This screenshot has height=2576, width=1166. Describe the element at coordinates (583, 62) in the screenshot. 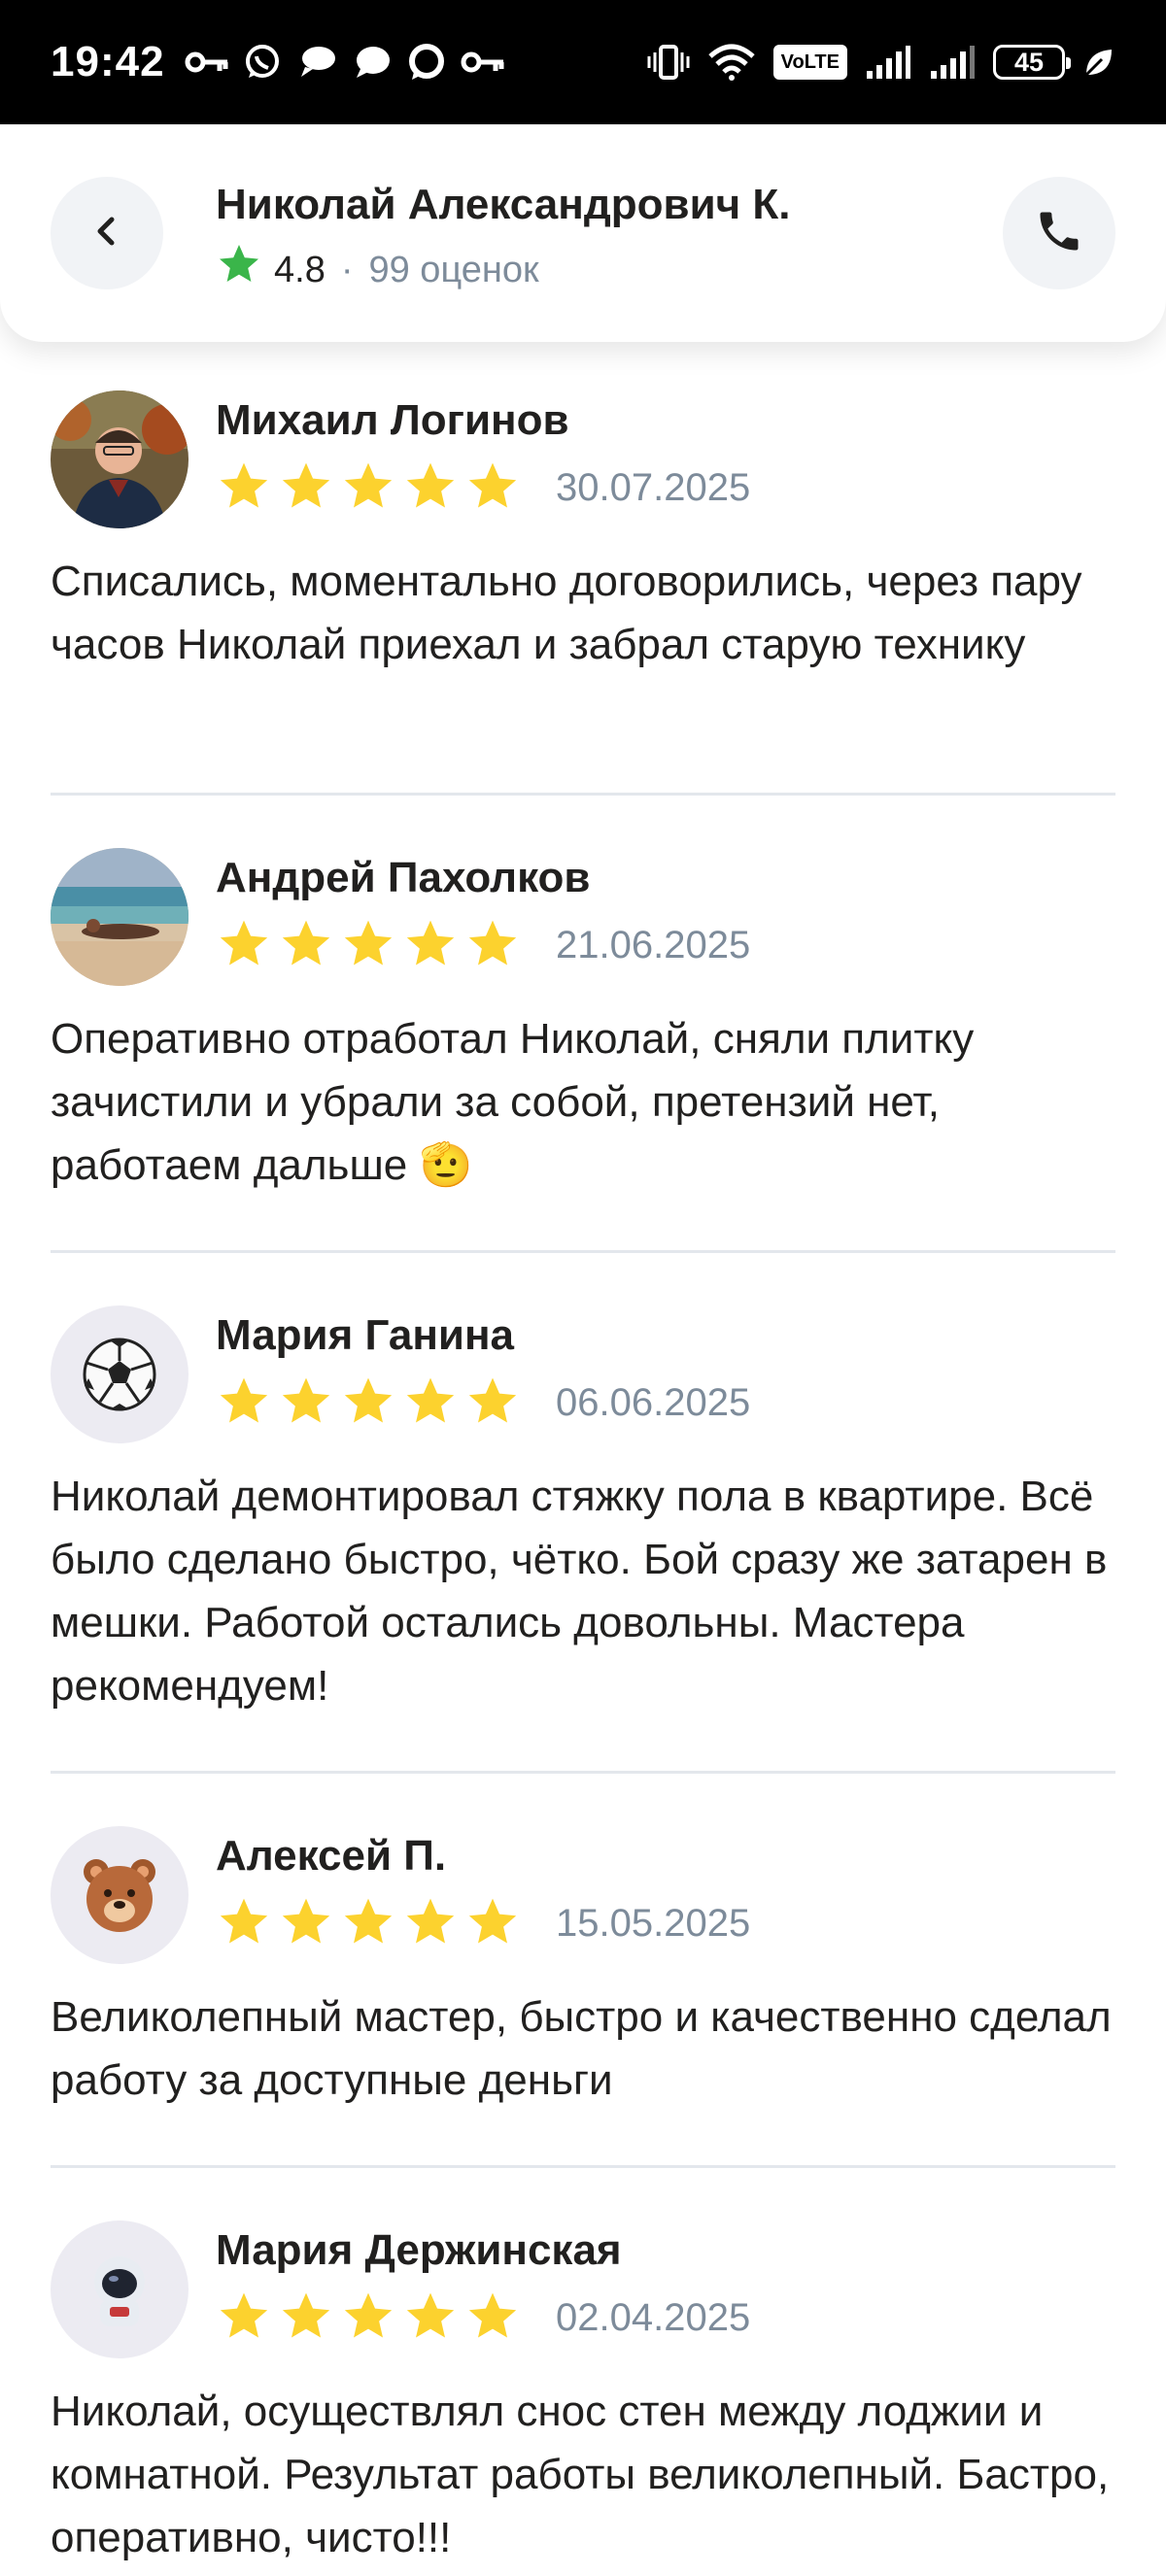

I see `status-bar: 19:42 VoLTE 45` at that location.